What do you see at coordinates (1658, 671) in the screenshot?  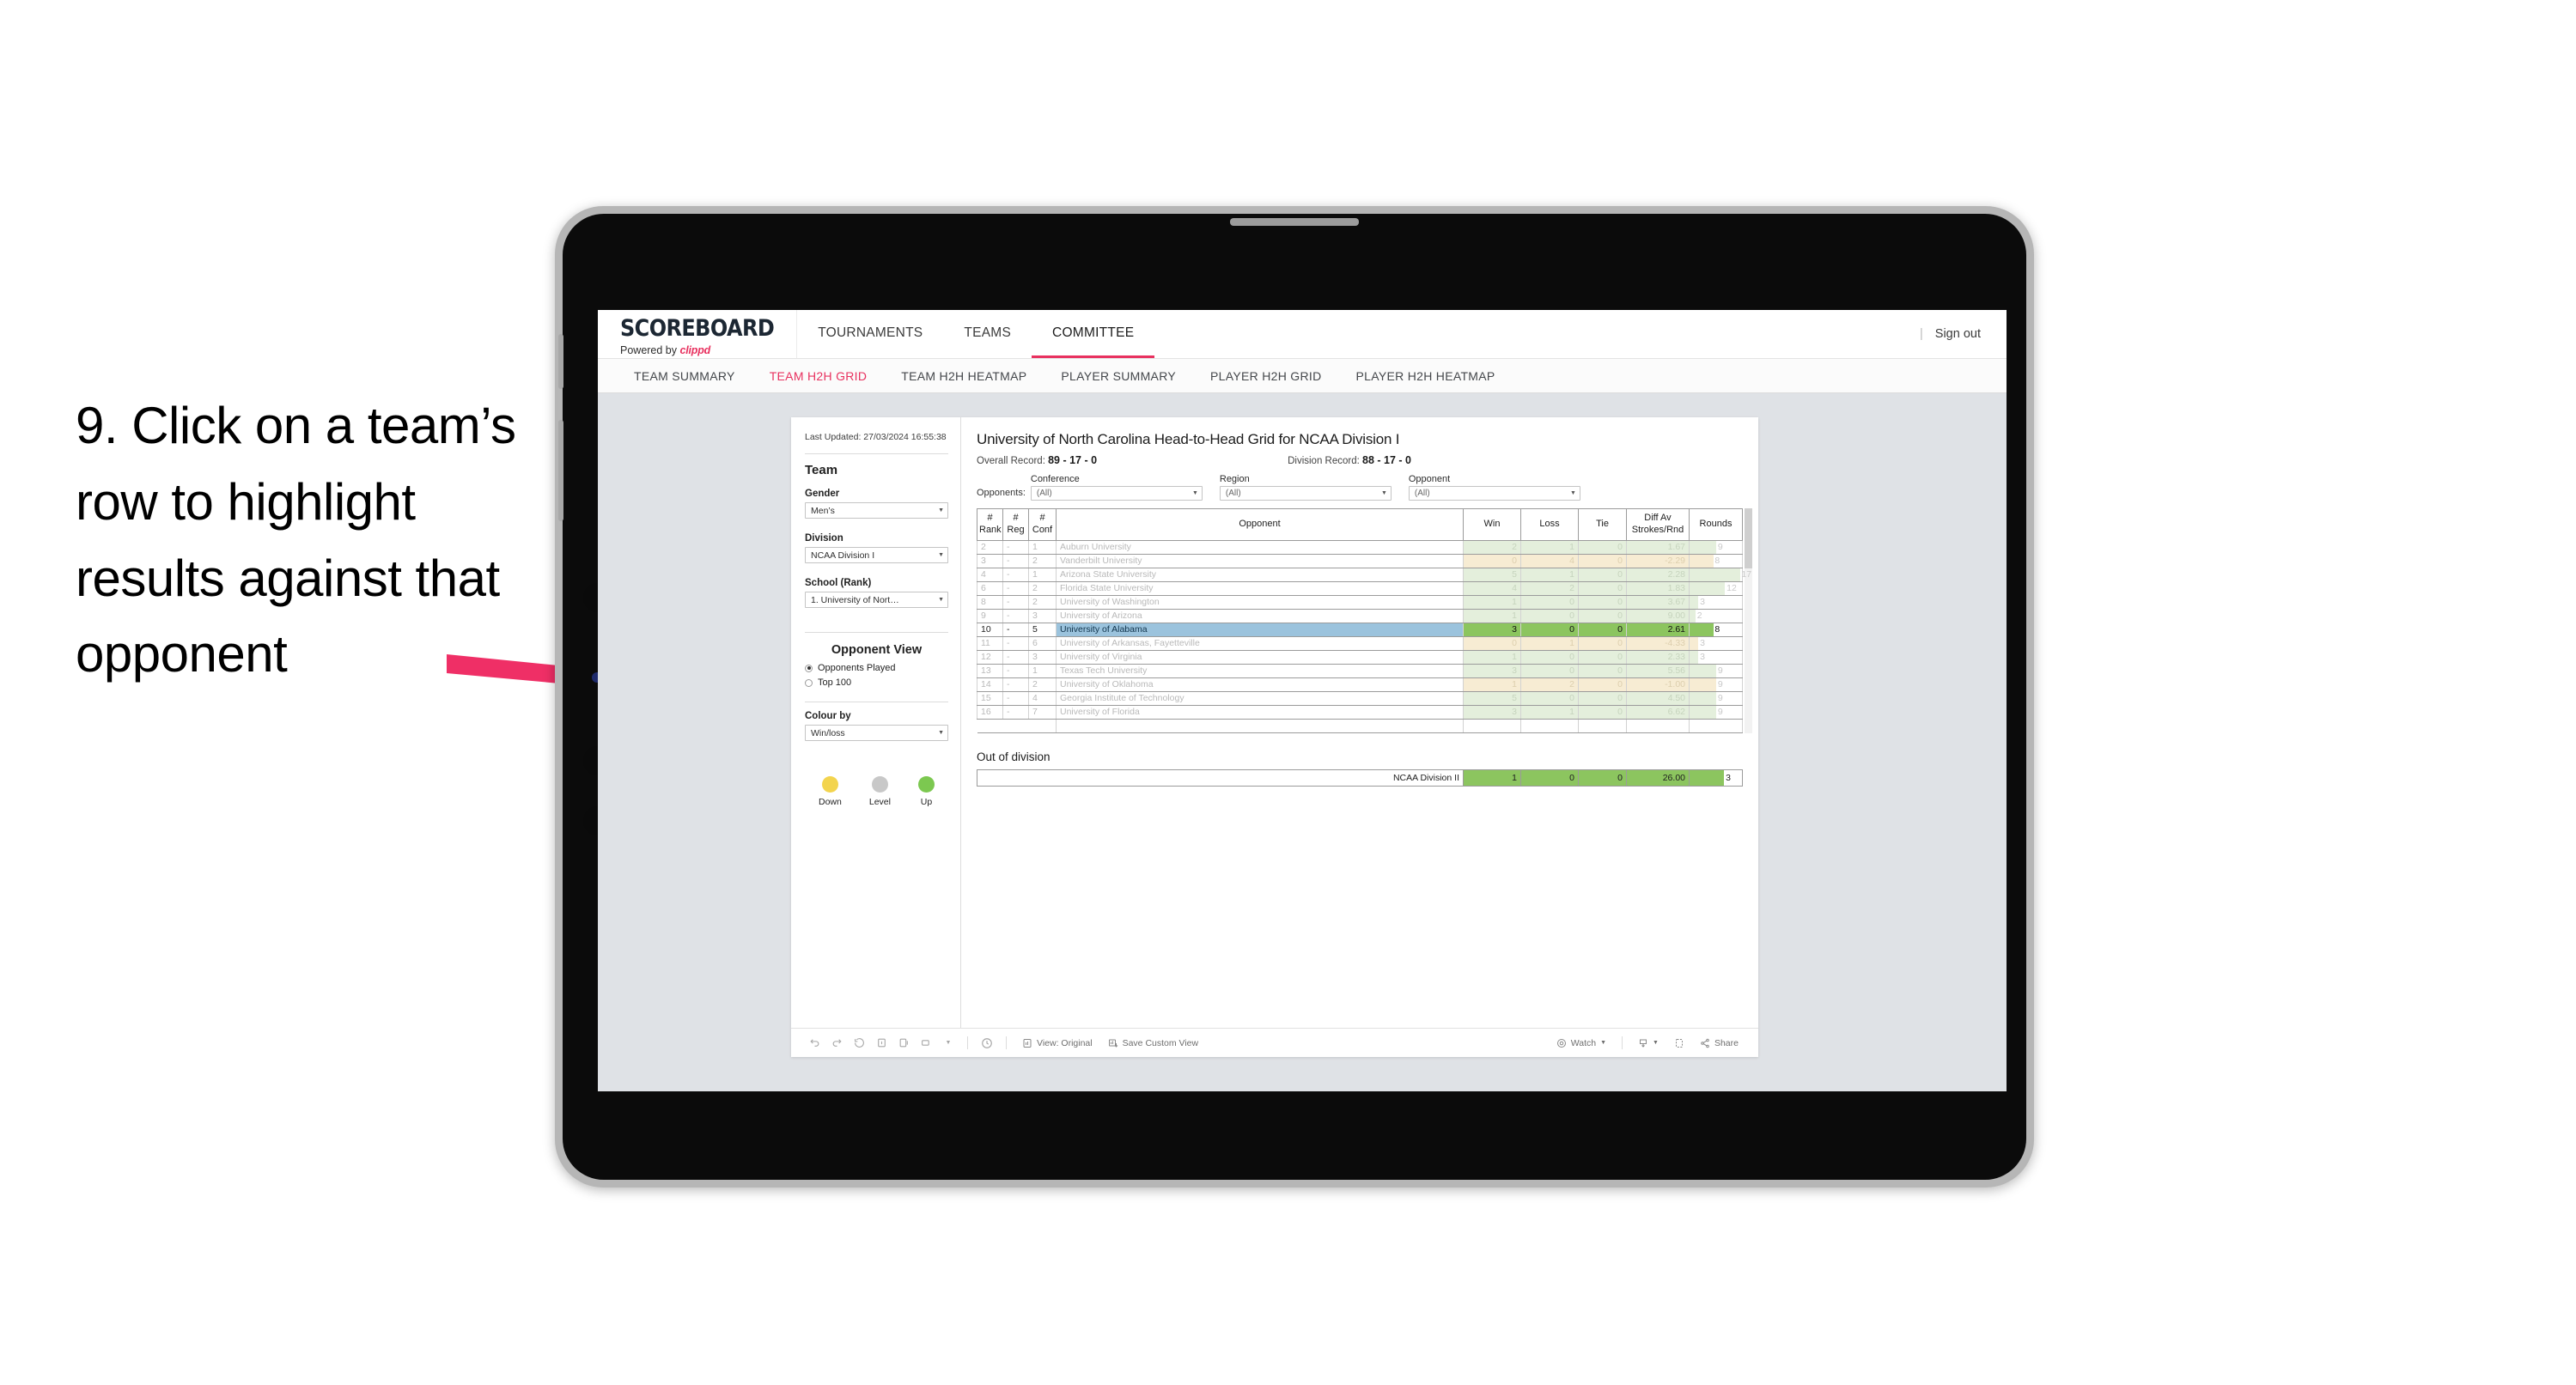 I see `cell-diff: 5.56` at bounding box center [1658, 671].